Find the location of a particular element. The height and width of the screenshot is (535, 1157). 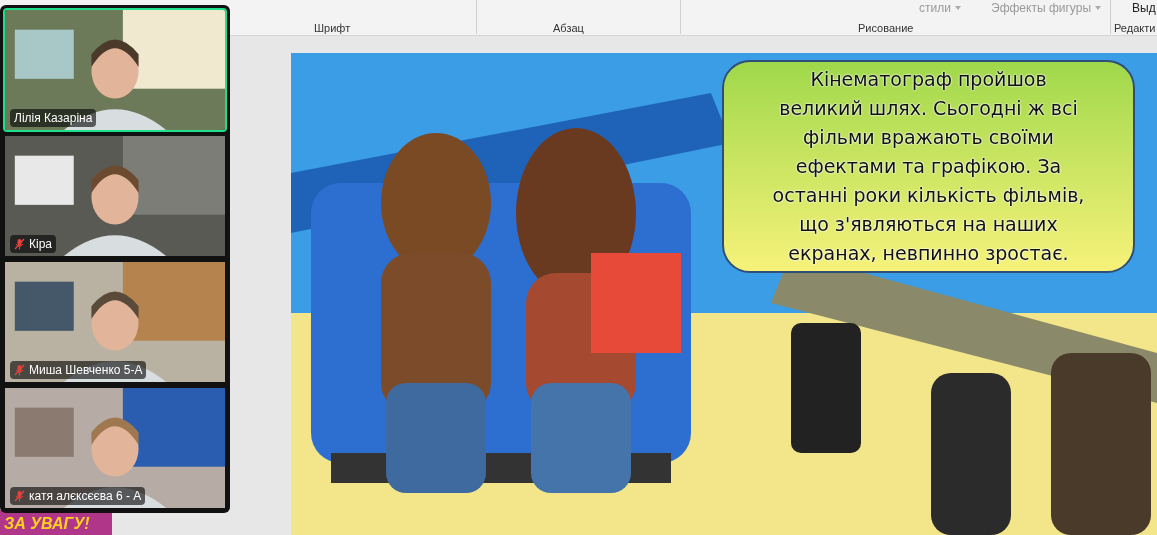

select-button: Выд is located at coordinates (1144, 7).